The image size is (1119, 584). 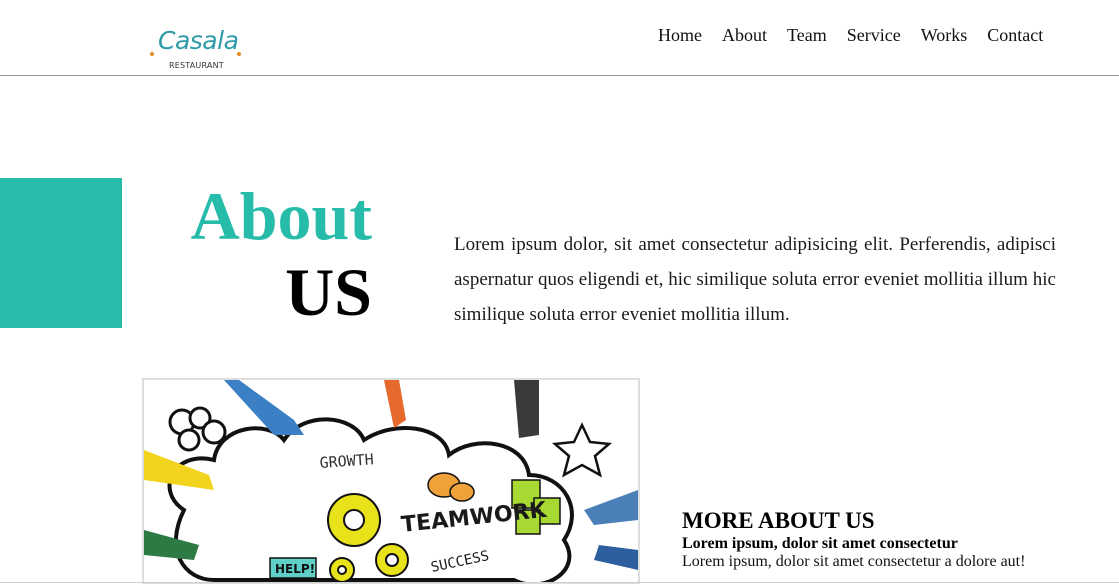 I want to click on help-label: HELP!, so click(x=295, y=569).